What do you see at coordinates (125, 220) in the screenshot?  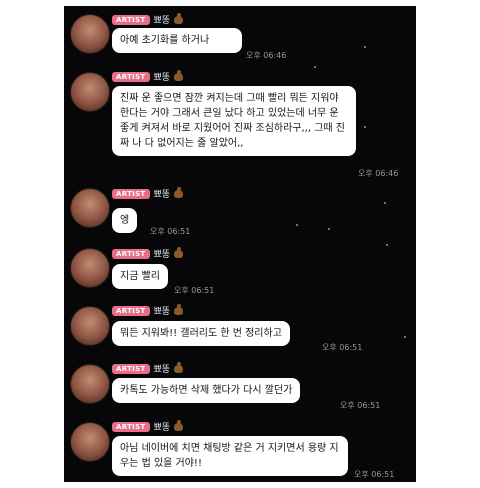 I see `message-bubble: 엥` at bounding box center [125, 220].